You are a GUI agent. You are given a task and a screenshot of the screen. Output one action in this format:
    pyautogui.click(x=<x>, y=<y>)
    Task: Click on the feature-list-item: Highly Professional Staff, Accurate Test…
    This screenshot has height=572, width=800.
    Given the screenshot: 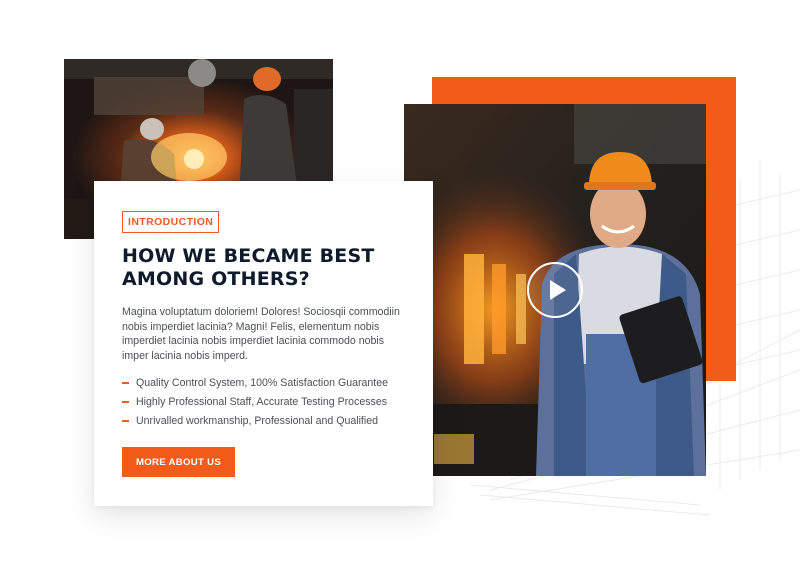 What is the action you would take?
    pyautogui.click(x=263, y=402)
    